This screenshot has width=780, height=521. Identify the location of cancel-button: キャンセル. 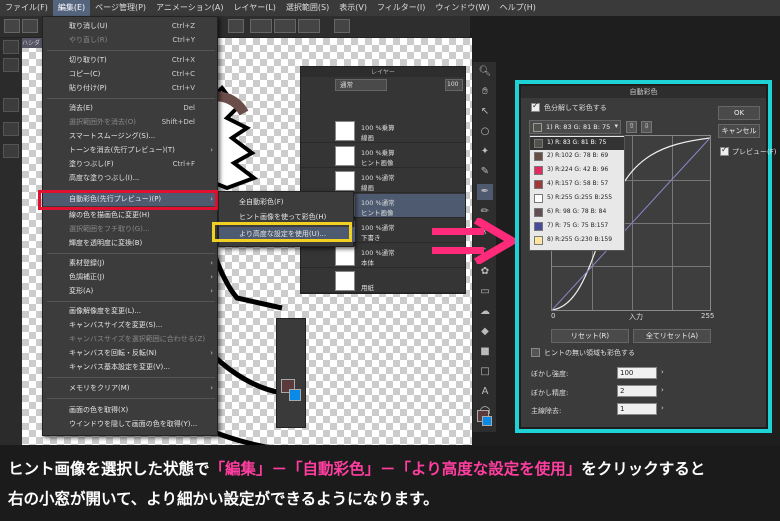
(739, 131).